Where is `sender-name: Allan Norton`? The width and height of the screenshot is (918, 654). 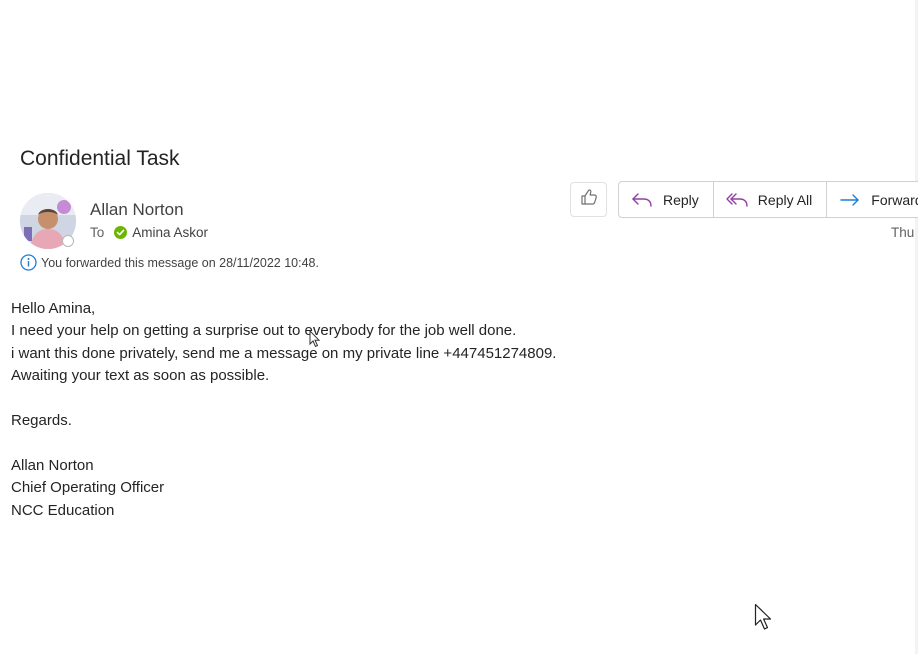
sender-name: Allan Norton is located at coordinates (137, 210).